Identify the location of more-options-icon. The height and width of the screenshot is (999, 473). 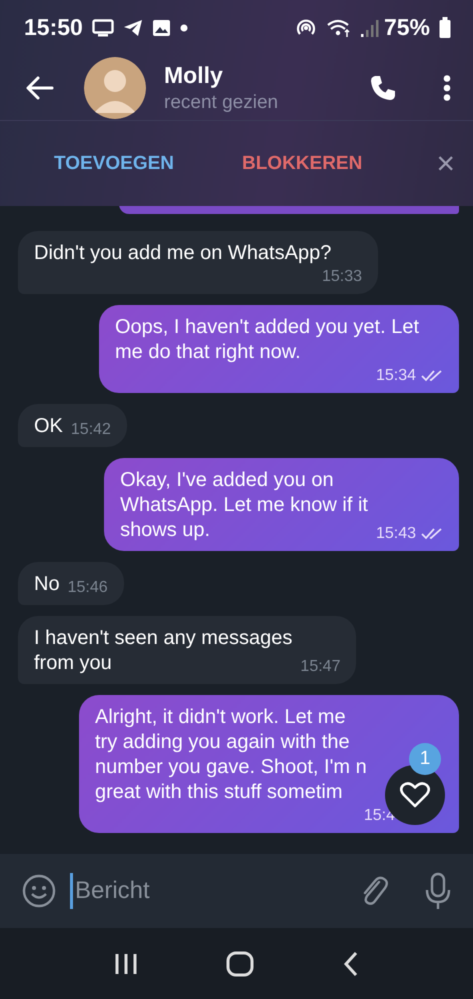
(447, 87).